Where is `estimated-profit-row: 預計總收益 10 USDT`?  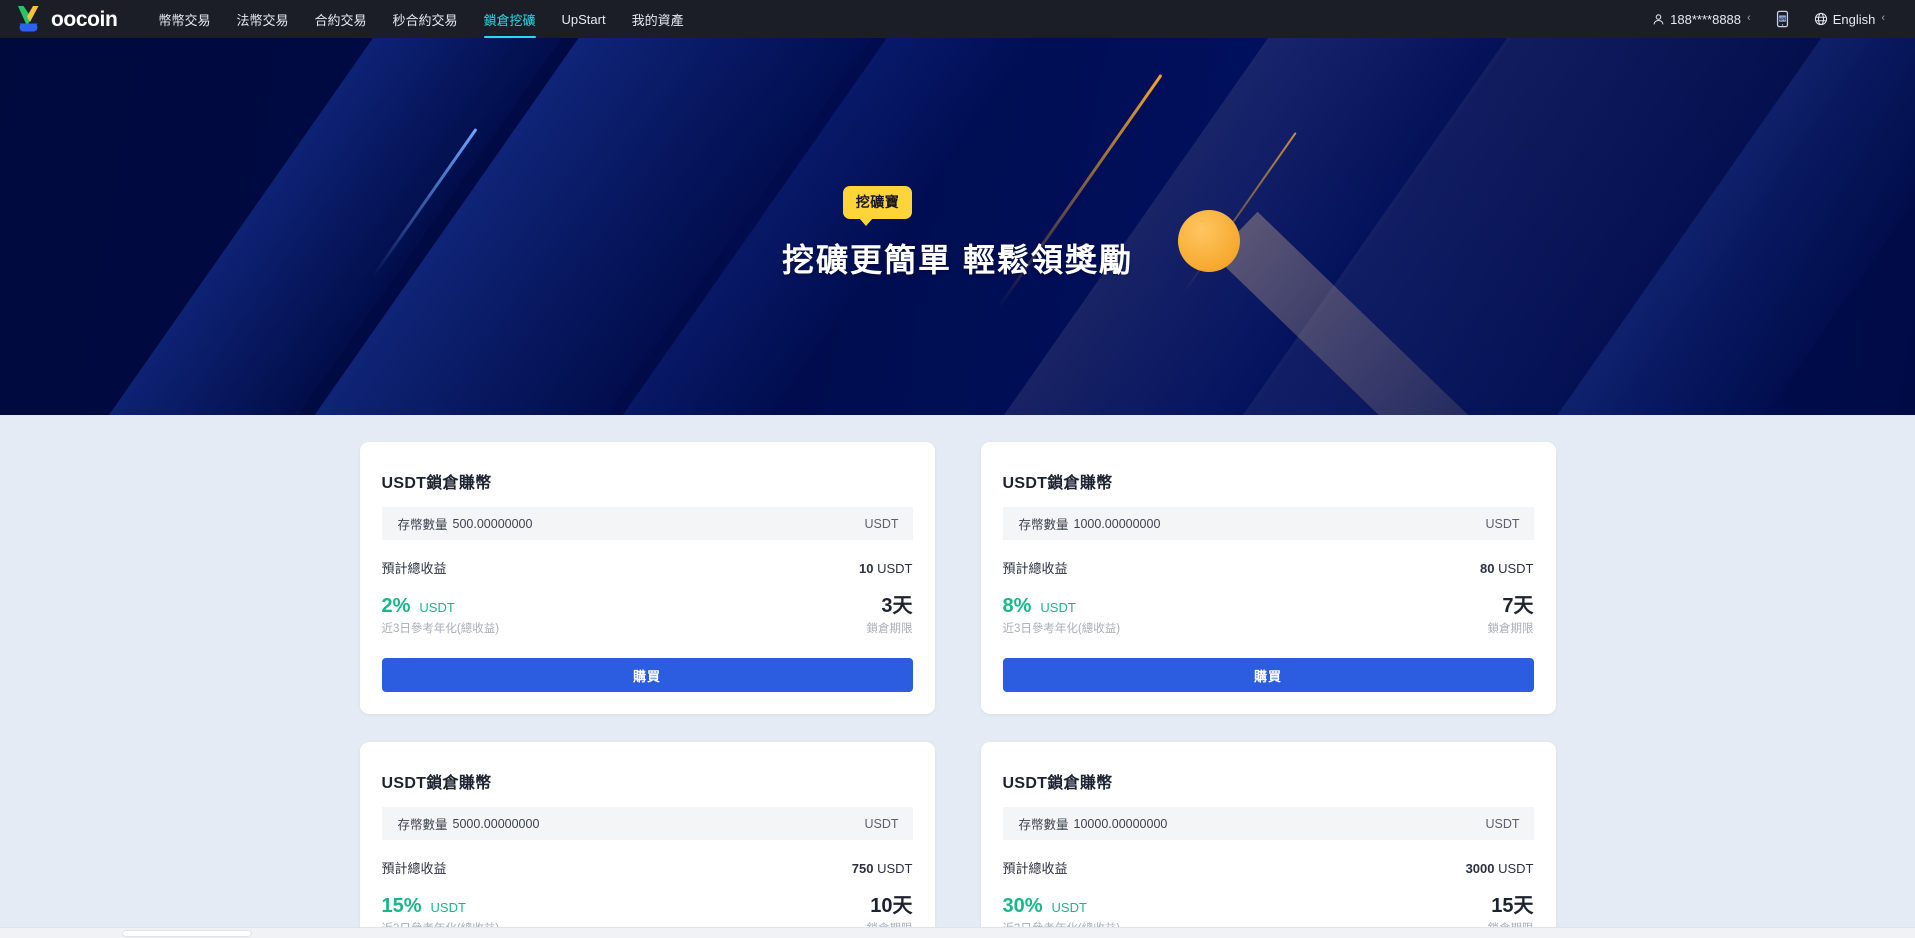
estimated-profit-row: 預計總收益 10 USDT is located at coordinates (647, 567).